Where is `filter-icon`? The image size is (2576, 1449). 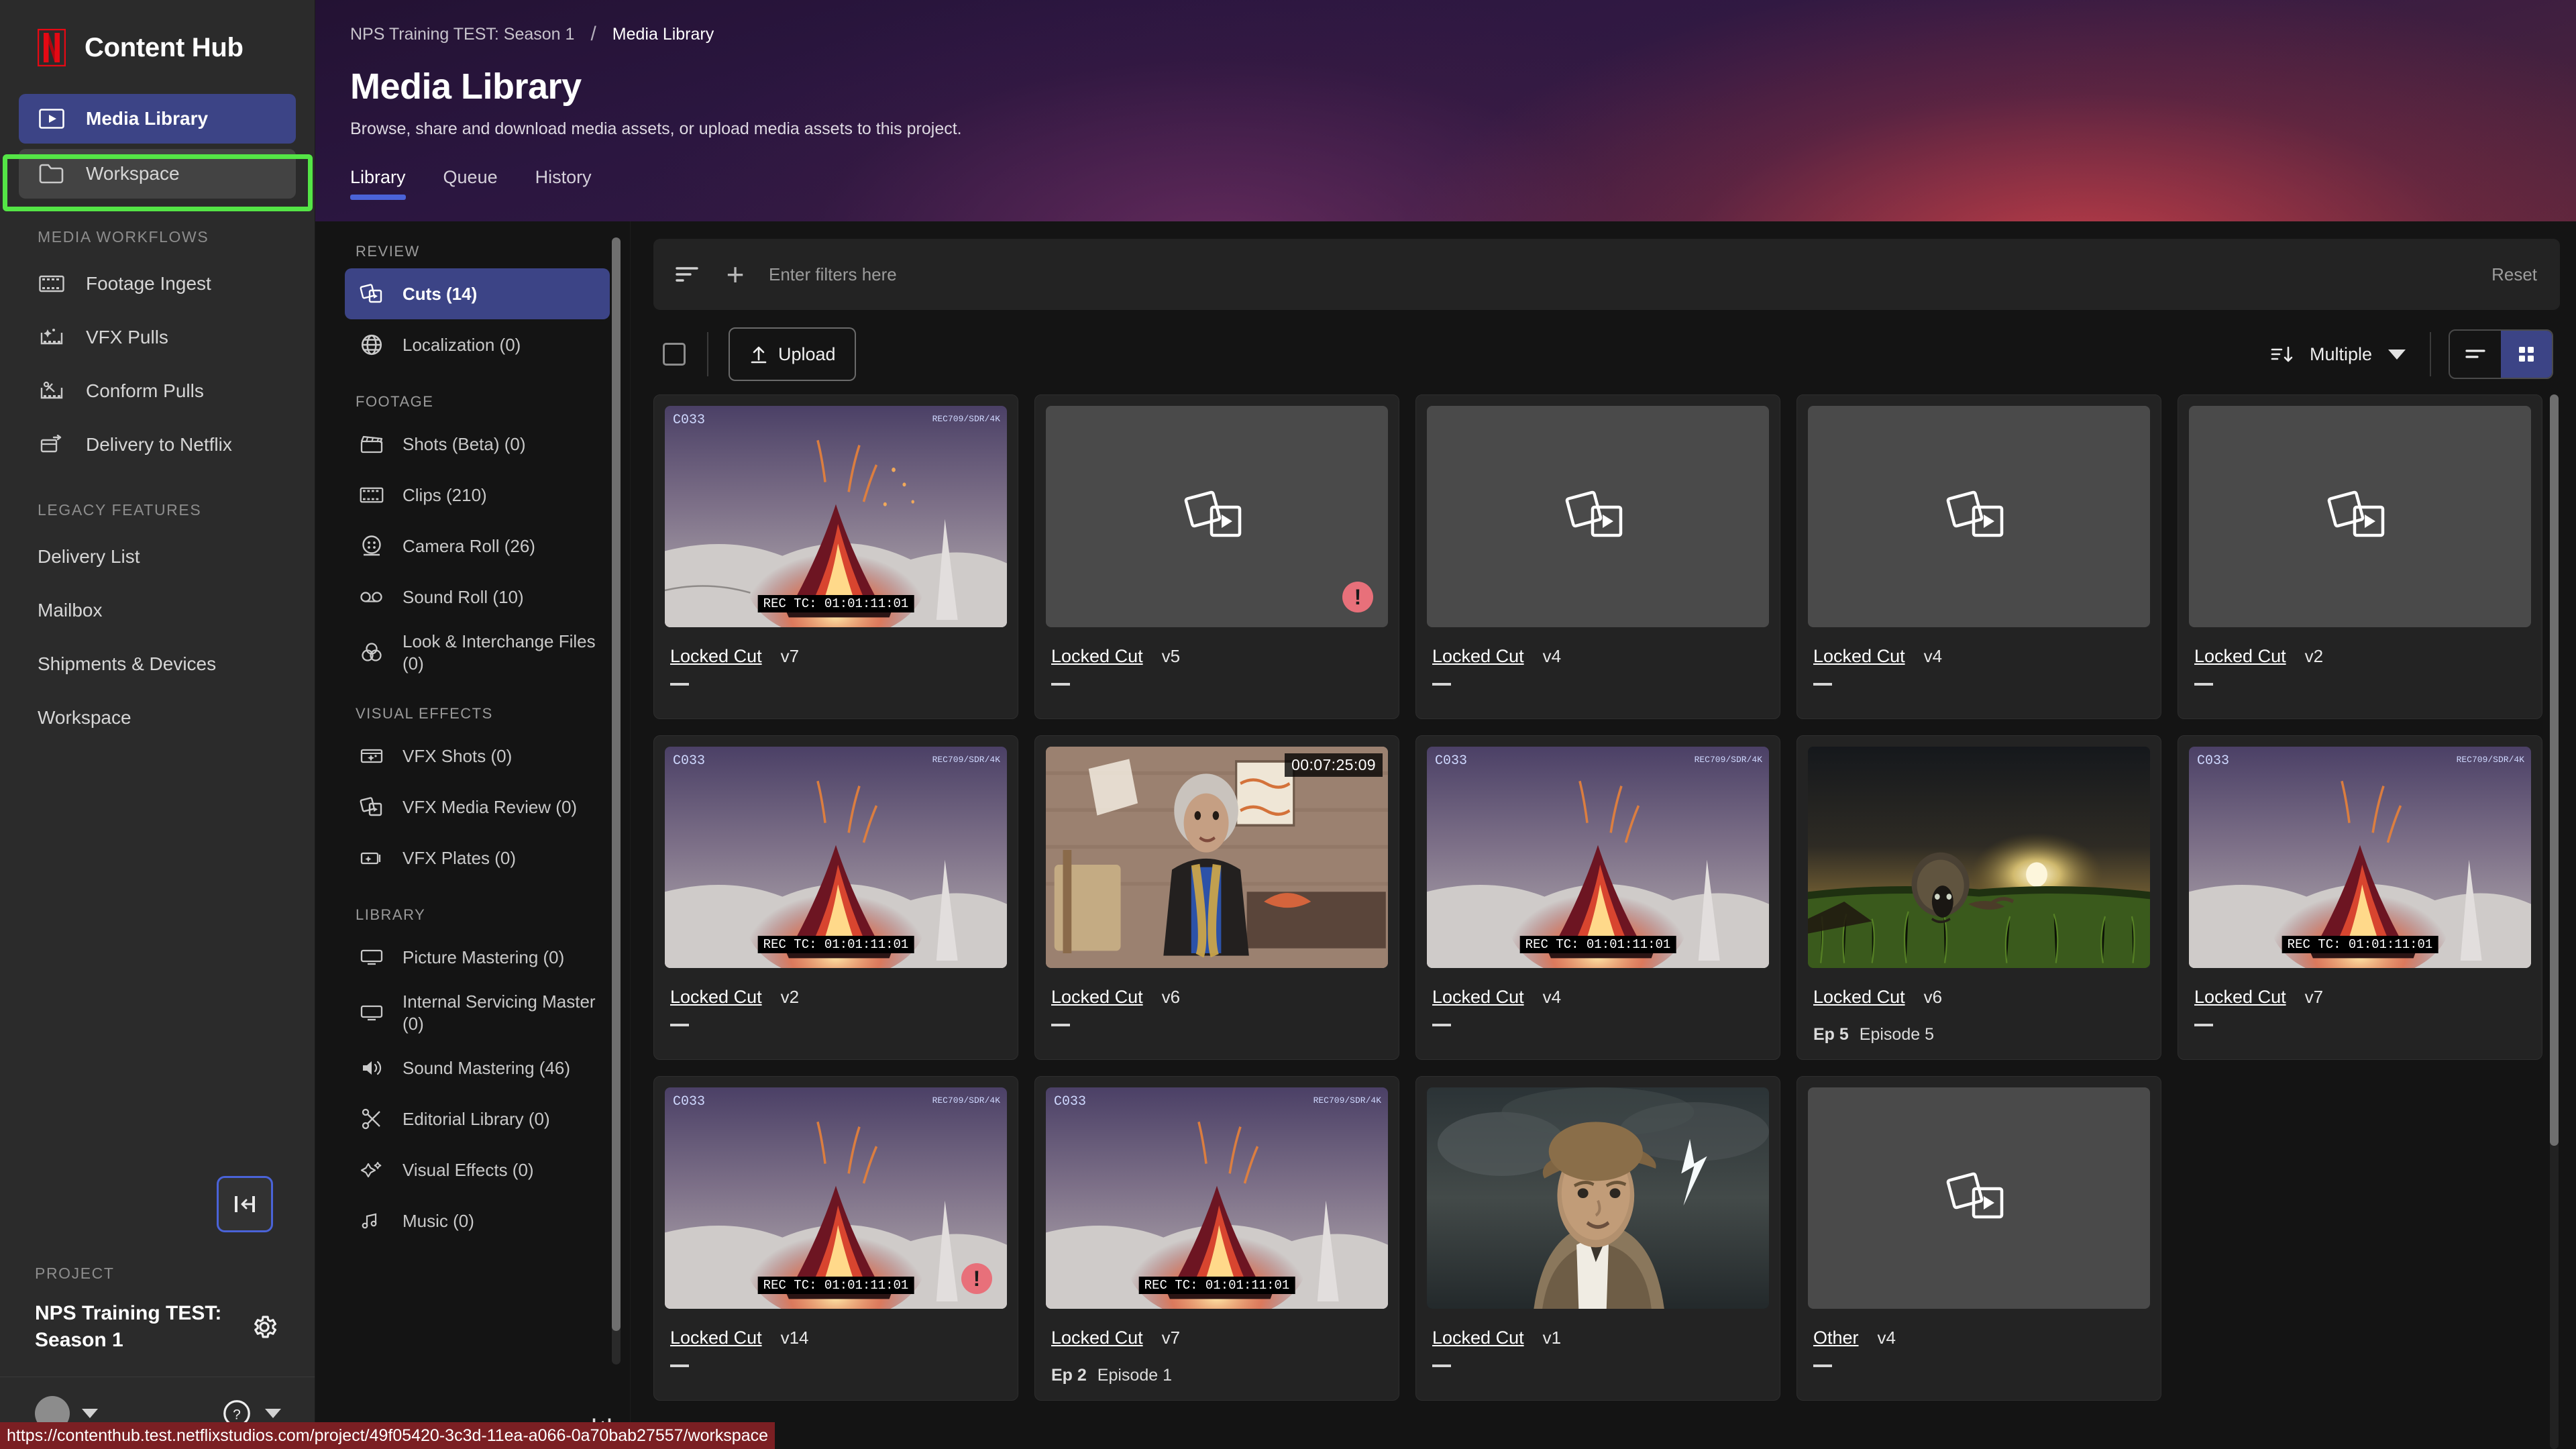
filter-icon is located at coordinates (687, 274).